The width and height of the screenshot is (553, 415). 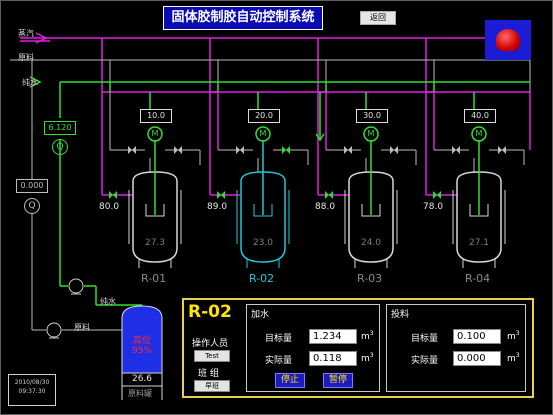 I want to click on reactor-name: R-03, so click(x=370, y=278).